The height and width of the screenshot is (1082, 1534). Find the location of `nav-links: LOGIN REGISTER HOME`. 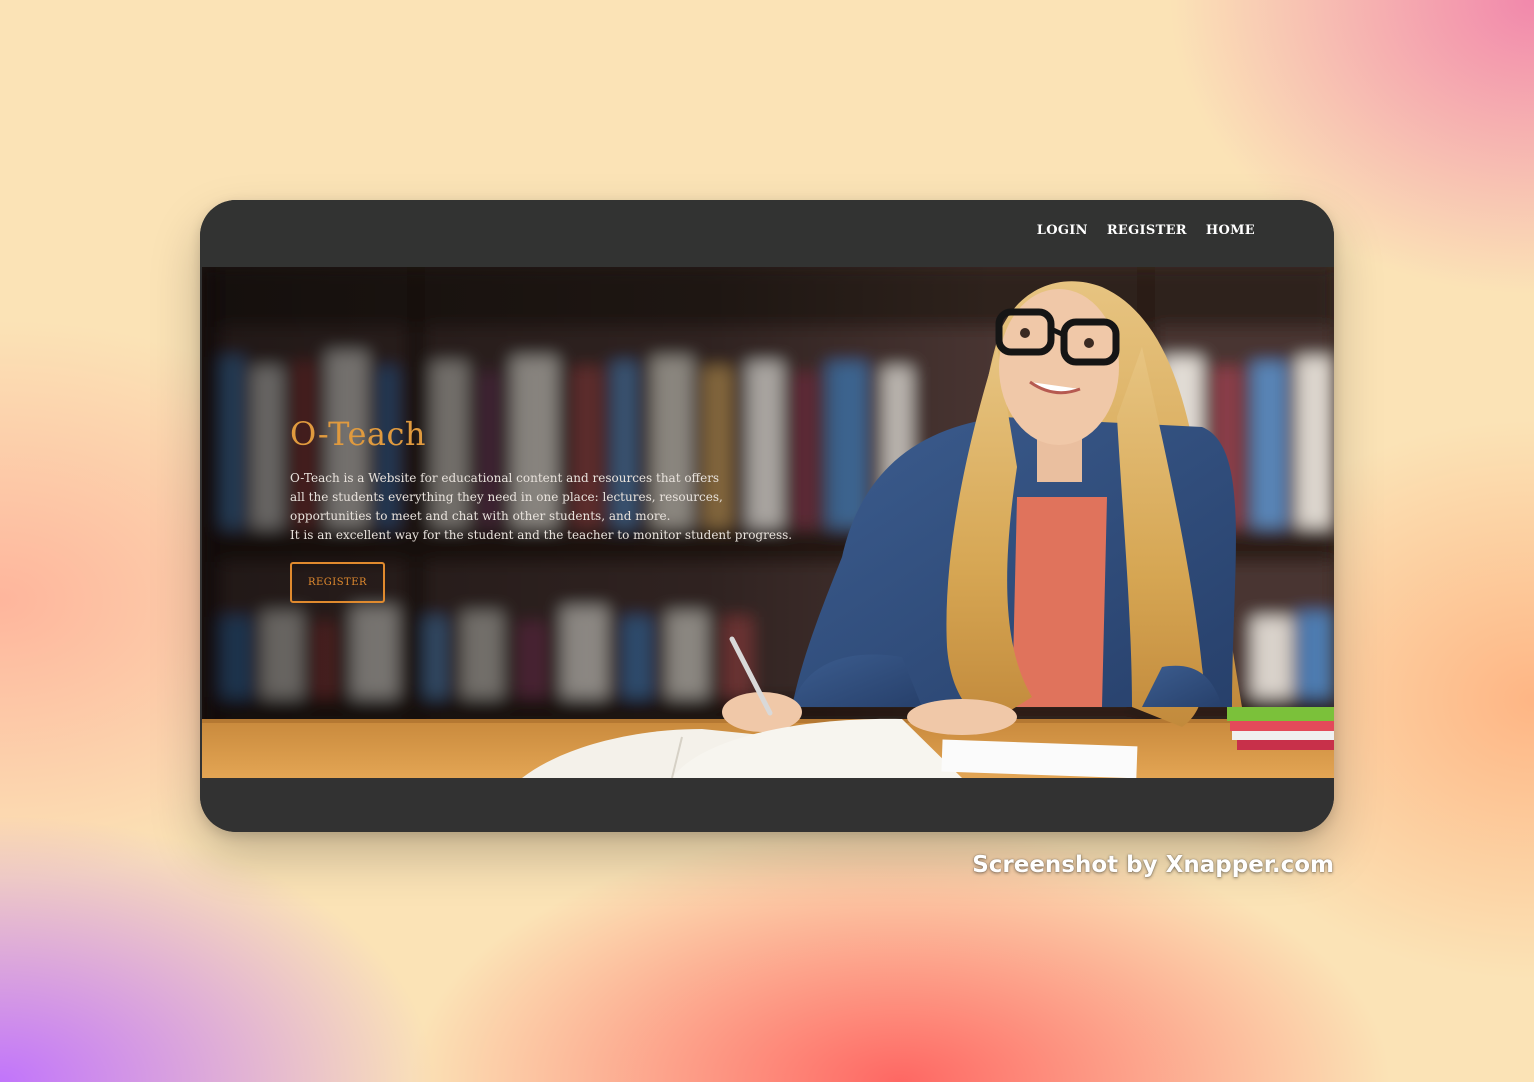

nav-links: LOGIN REGISTER HOME is located at coordinates (1146, 230).